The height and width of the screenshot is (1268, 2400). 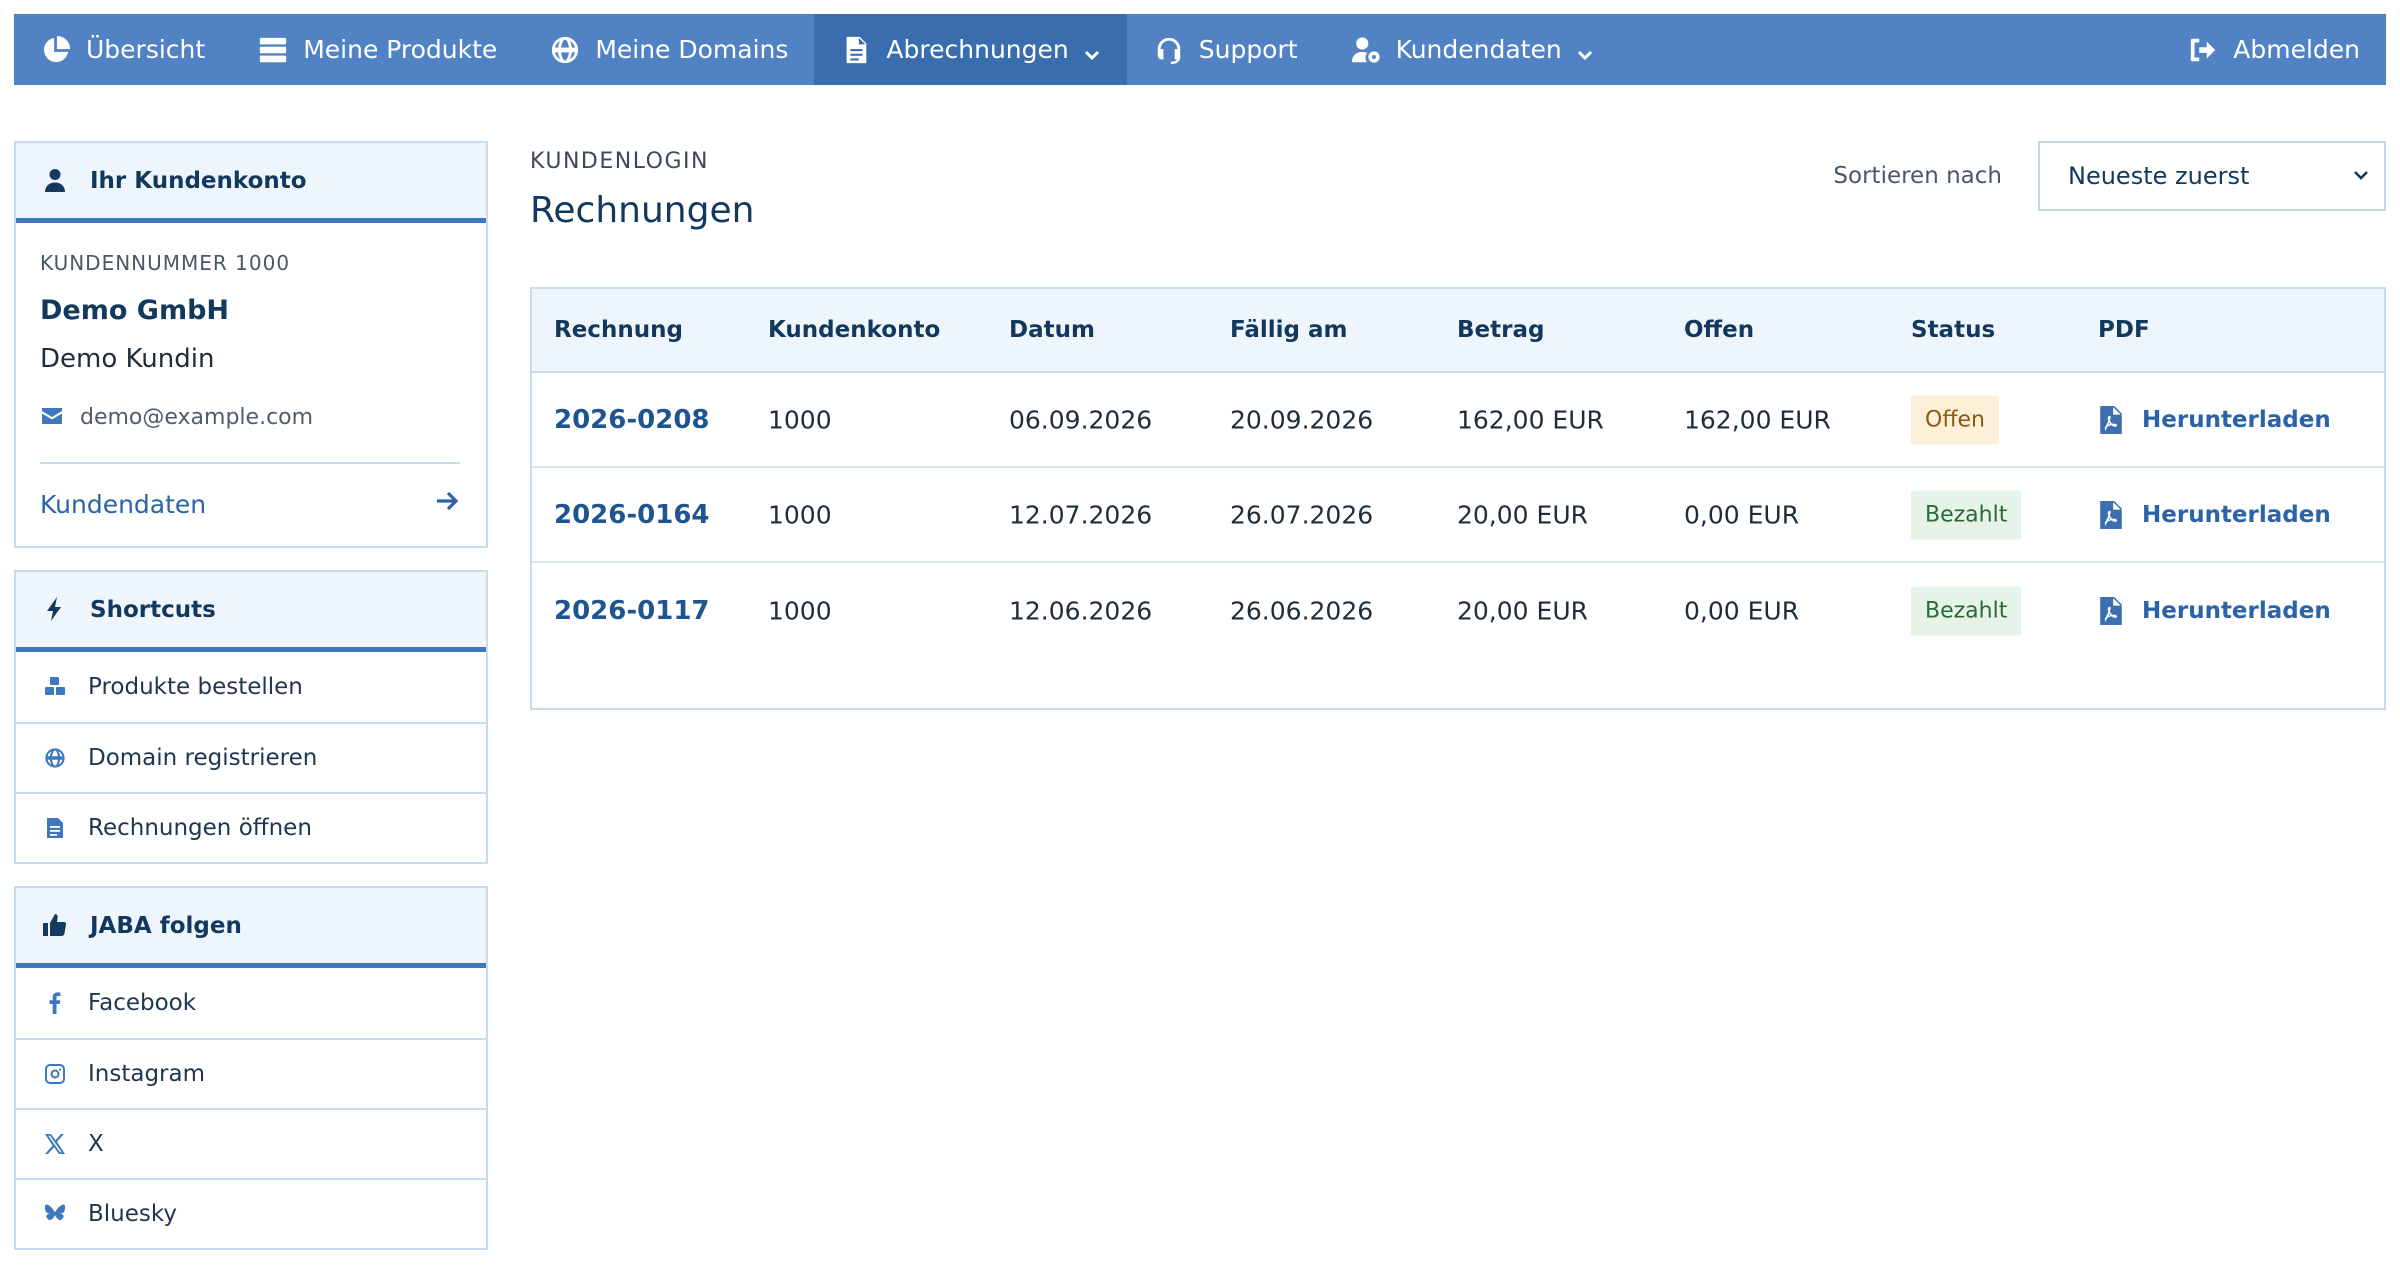 I want to click on amount-cell: 162,00 EUR, so click(x=1530, y=419).